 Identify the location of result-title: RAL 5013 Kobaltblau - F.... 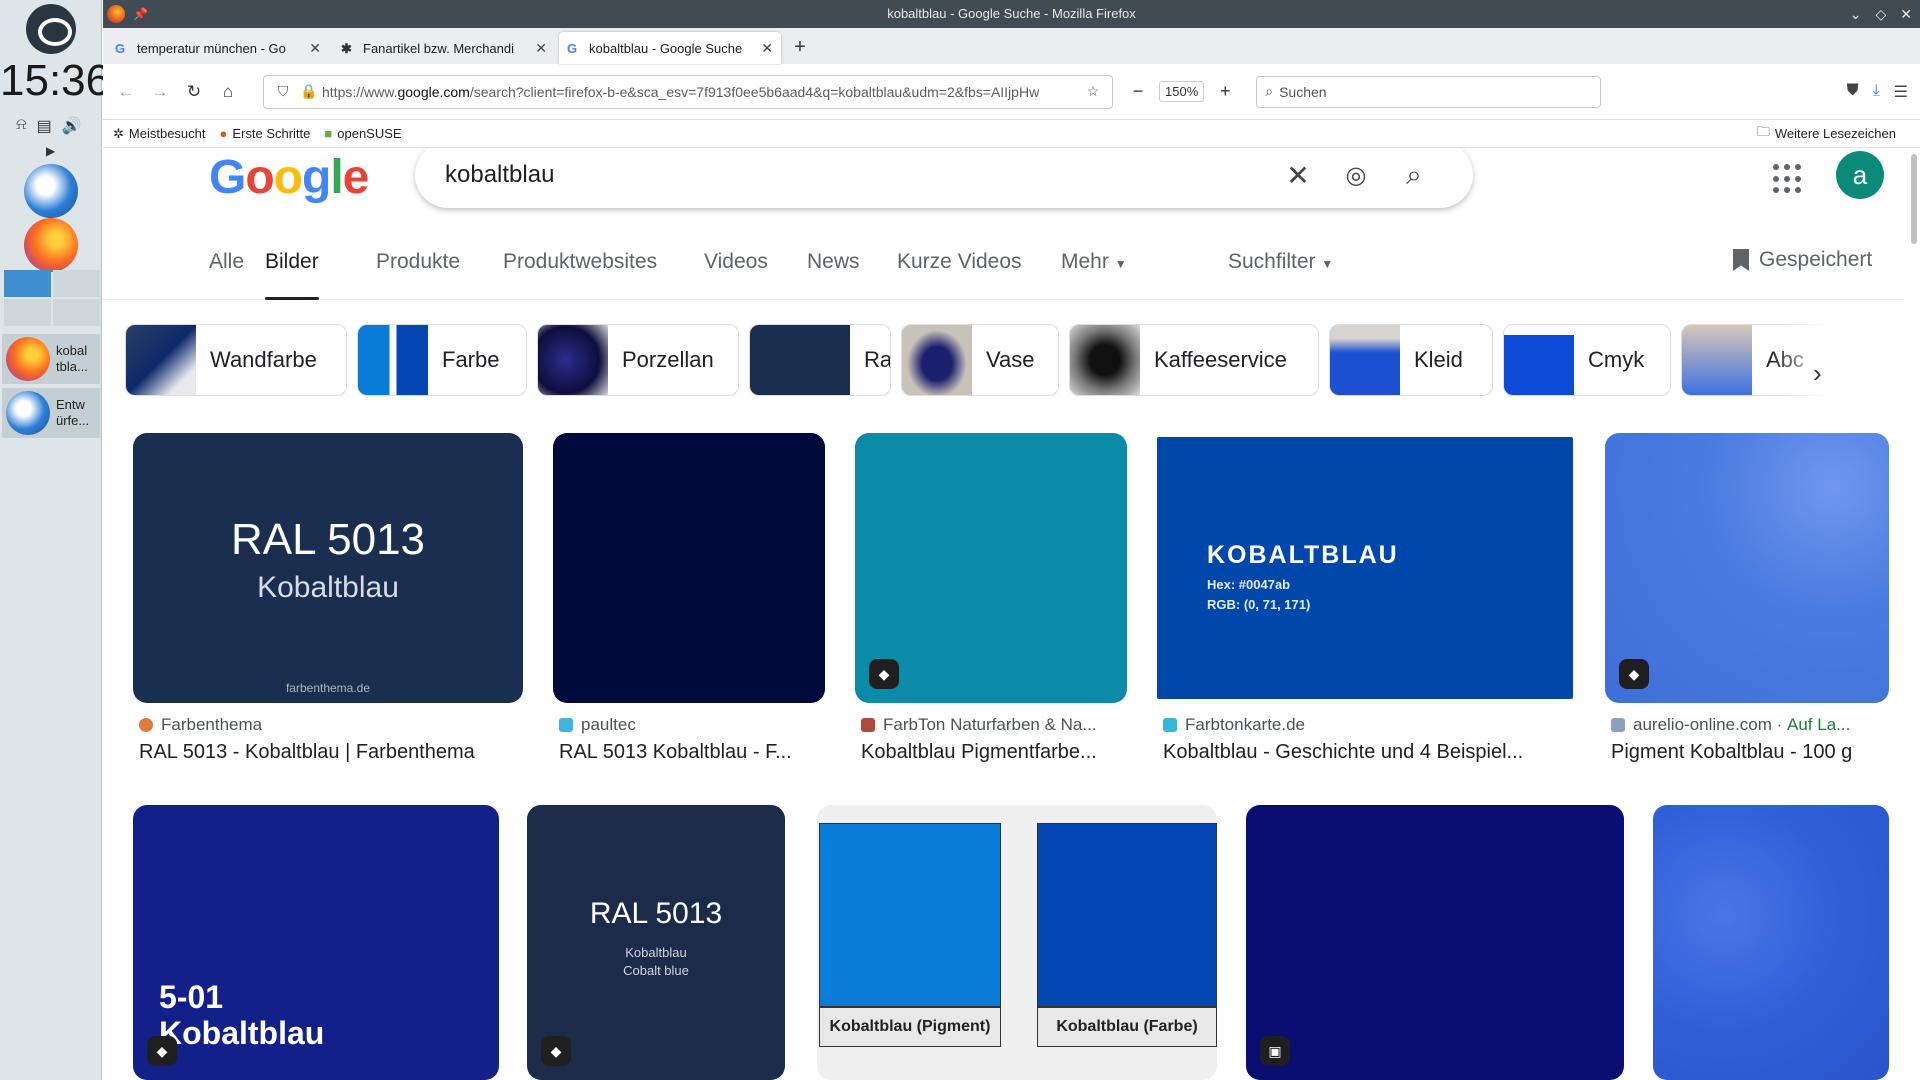
(695, 752).